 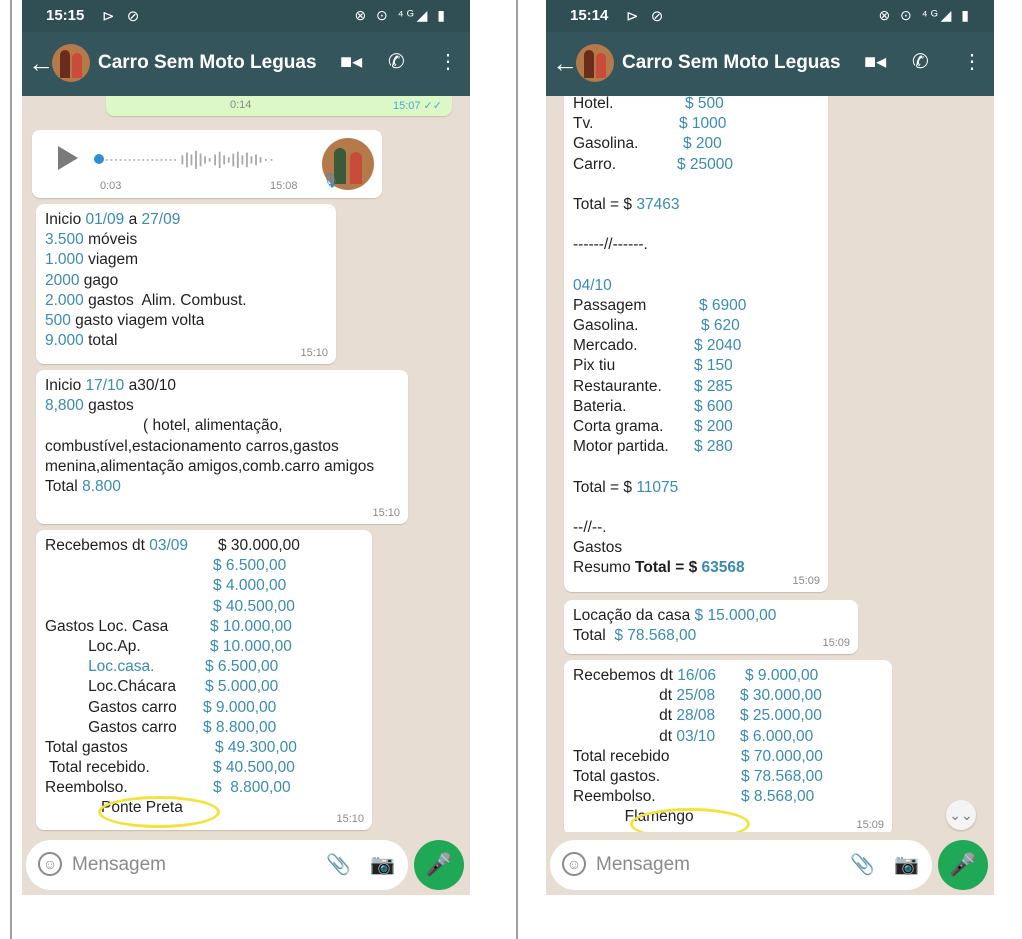 What do you see at coordinates (621, 756) in the screenshot?
I see `row-label-text: Total recebido` at bounding box center [621, 756].